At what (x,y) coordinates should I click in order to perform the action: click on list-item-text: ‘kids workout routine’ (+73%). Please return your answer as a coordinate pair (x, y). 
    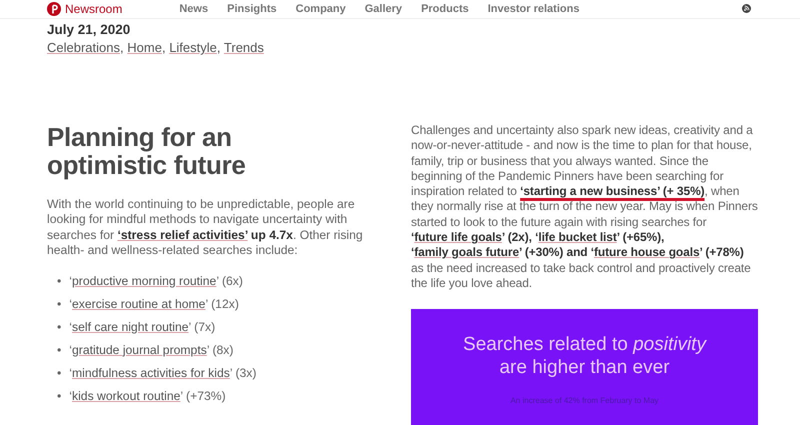
    Looking at the image, I should click on (147, 396).